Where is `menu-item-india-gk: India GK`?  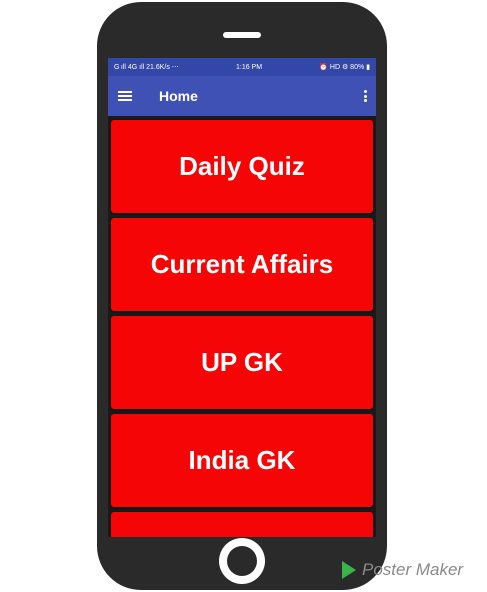 menu-item-india-gk: India GK is located at coordinates (242, 460).